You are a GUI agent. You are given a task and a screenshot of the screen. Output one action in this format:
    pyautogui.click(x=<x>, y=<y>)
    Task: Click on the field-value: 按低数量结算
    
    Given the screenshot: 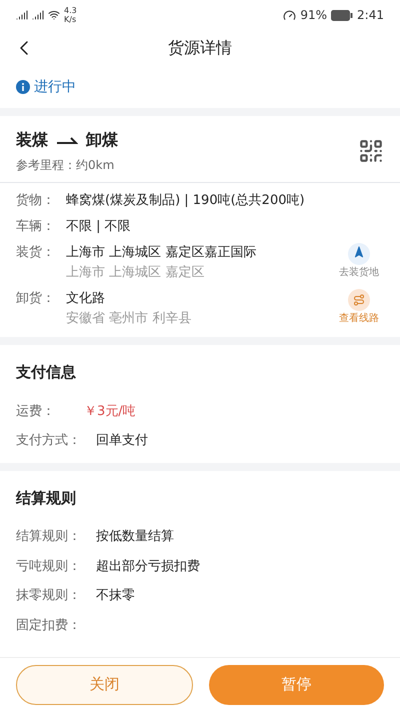 What is the action you would take?
    pyautogui.click(x=135, y=537)
    